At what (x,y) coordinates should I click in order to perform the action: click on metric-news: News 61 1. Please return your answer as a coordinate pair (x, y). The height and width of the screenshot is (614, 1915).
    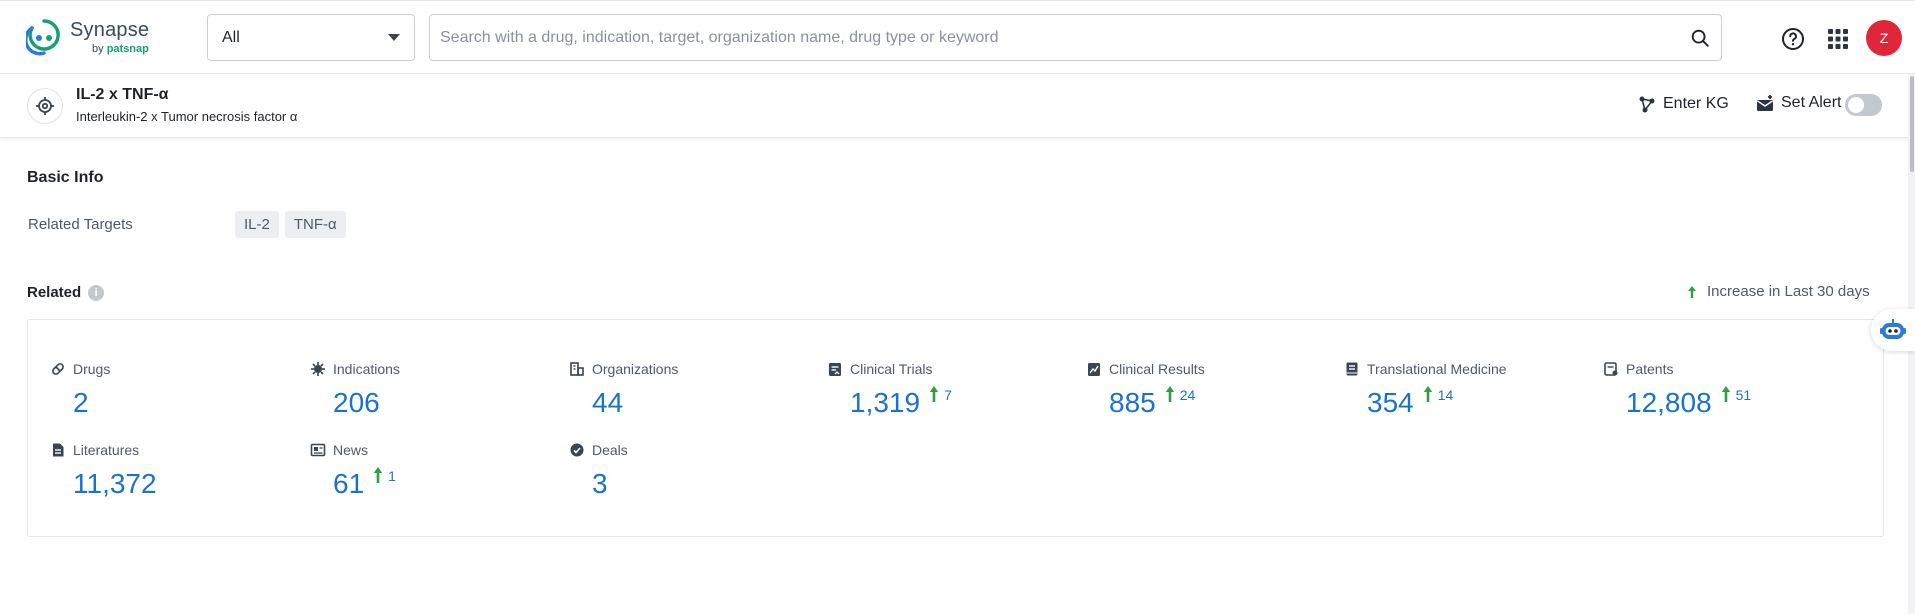
    Looking at the image, I should click on (353, 470).